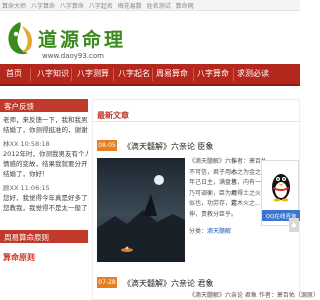 This screenshot has height=300, width=320. Describe the element at coordinates (185, 6) in the screenshot. I see `top-link: 算命网` at that location.